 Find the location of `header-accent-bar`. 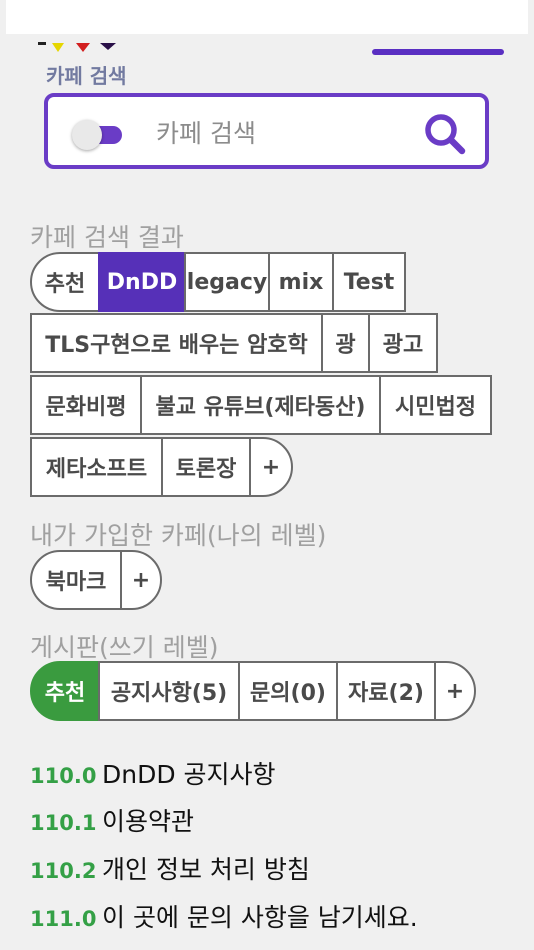

header-accent-bar is located at coordinates (438, 52).